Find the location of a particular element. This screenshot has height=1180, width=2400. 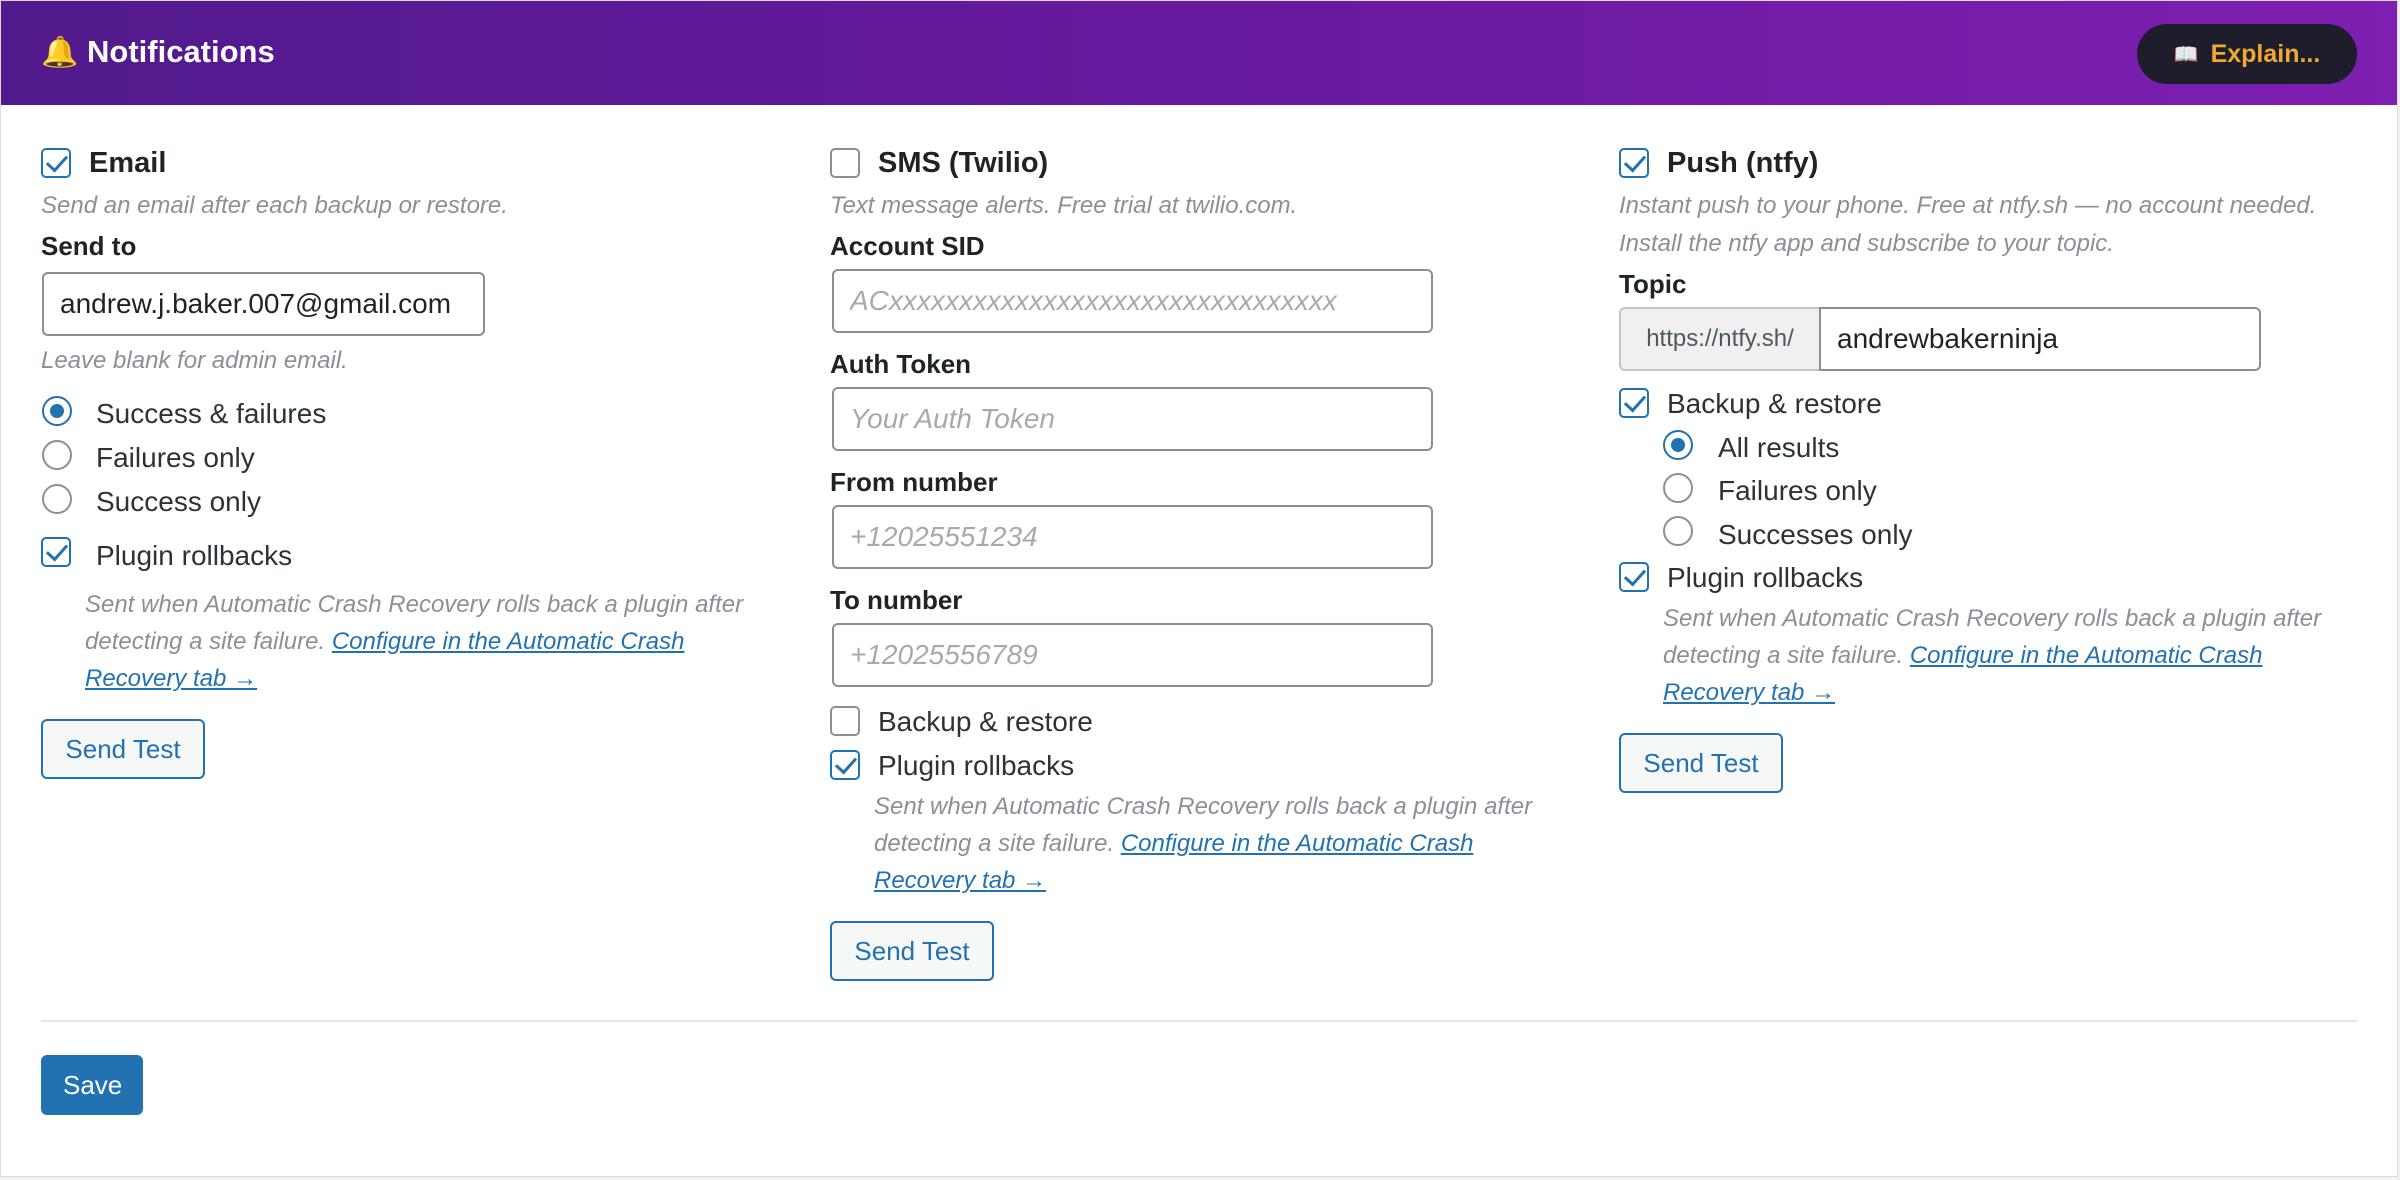

topic-label: Topic is located at coordinates (1653, 284).